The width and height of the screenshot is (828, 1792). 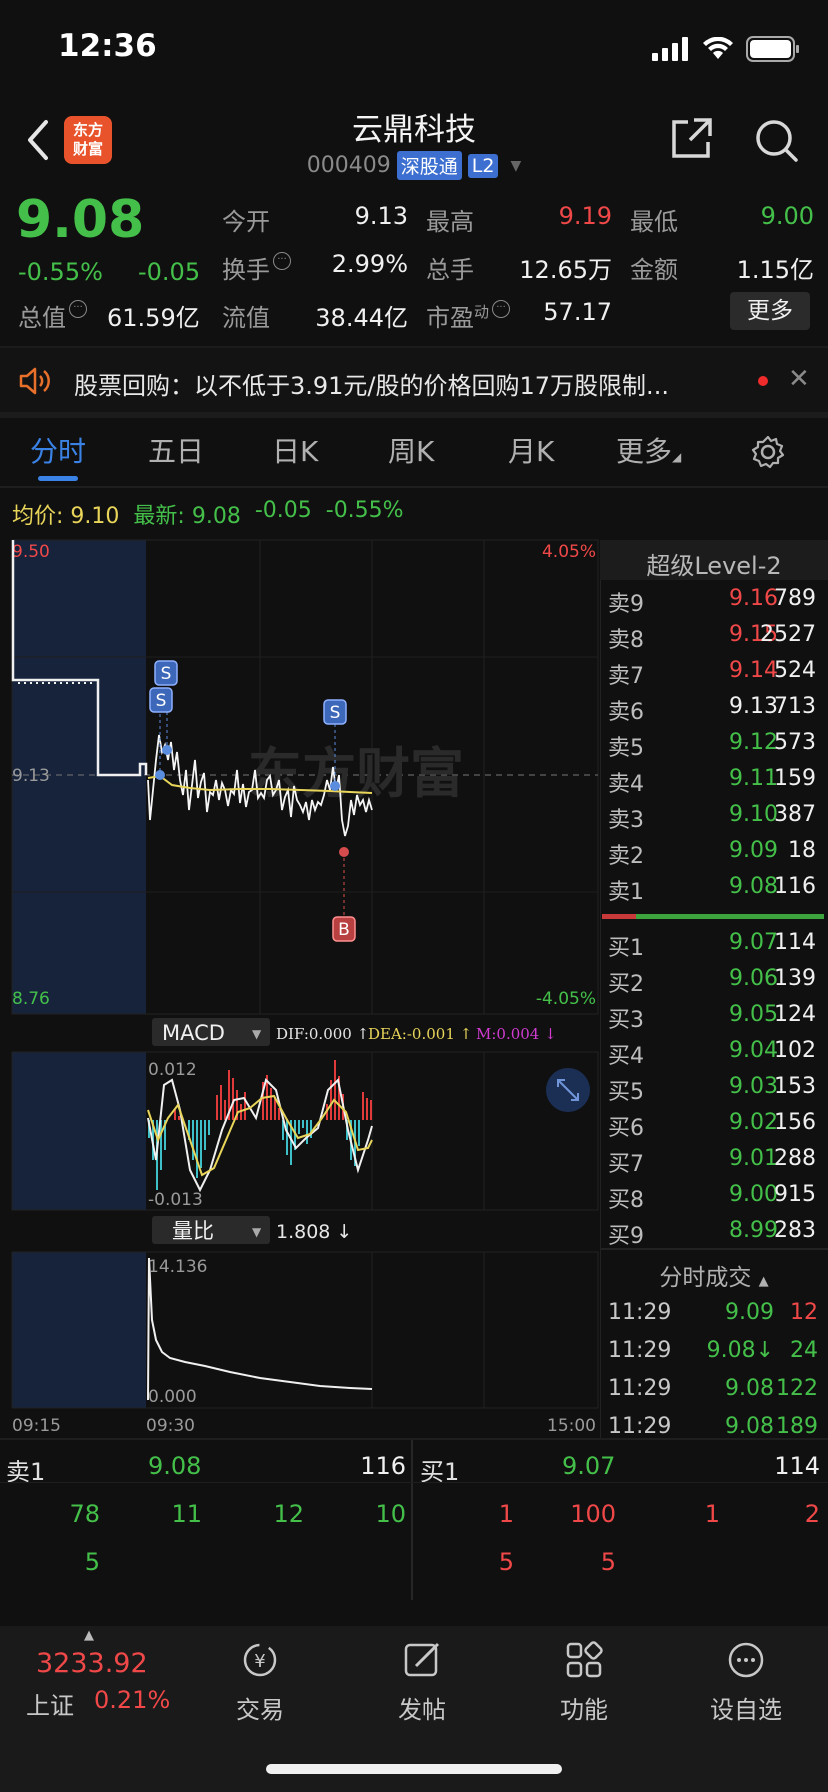 What do you see at coordinates (584, 1710) in the screenshot?
I see `nav-functions-label: 功能` at bounding box center [584, 1710].